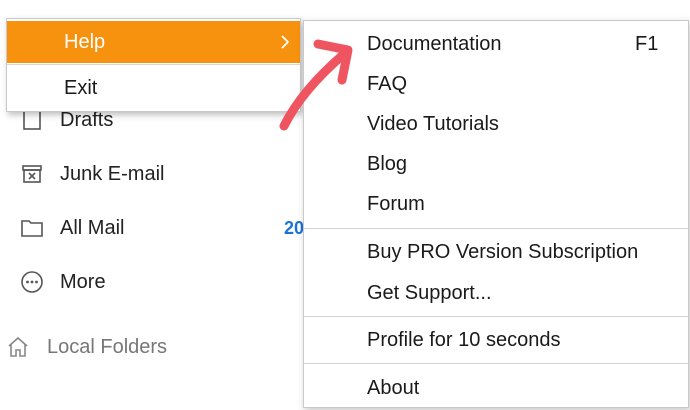 This screenshot has height=410, width=690. I want to click on folder-item-label: Junk E-mail, so click(112, 173).